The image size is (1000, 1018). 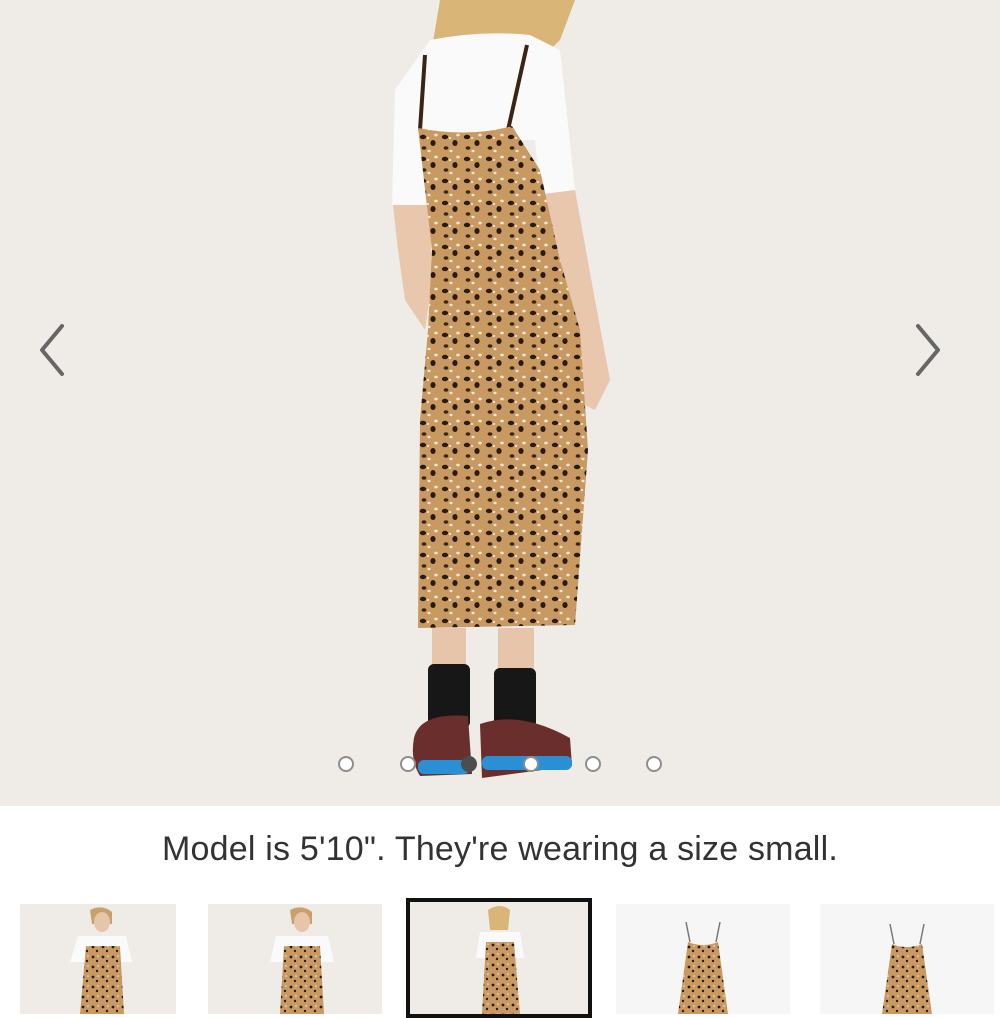 I want to click on thumbnail-strip, so click(x=500, y=958).